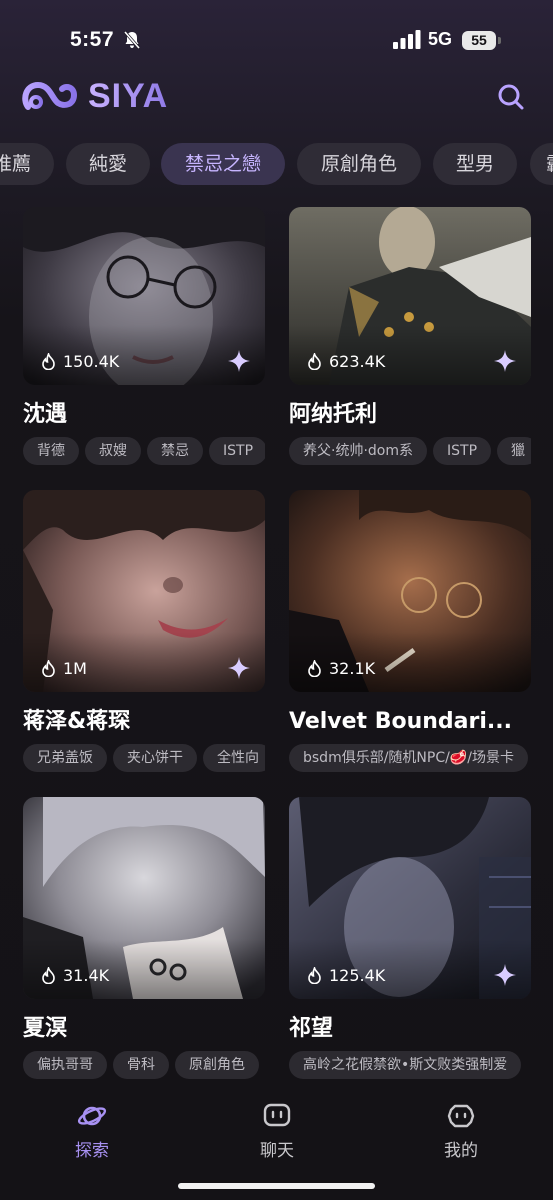 This screenshot has height=1200, width=553. I want to click on popularity-count: 32.1K, so click(341, 668).